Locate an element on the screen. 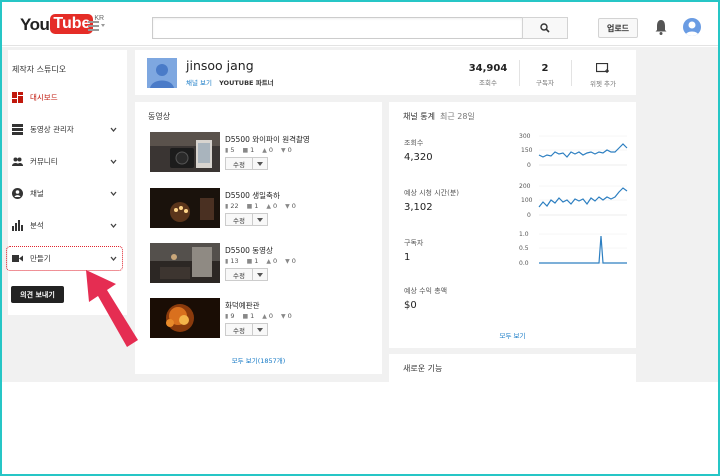  notification-bell-icon is located at coordinates (661, 27).